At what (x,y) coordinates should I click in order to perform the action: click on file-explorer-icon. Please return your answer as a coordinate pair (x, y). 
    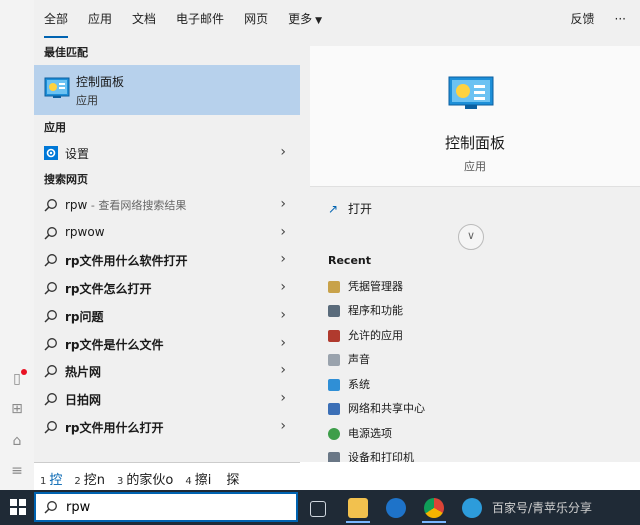
    Looking at the image, I should click on (358, 508).